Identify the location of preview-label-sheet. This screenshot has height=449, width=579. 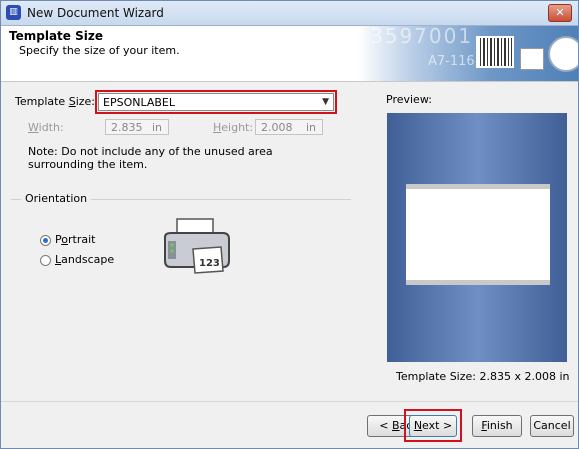
(478, 234).